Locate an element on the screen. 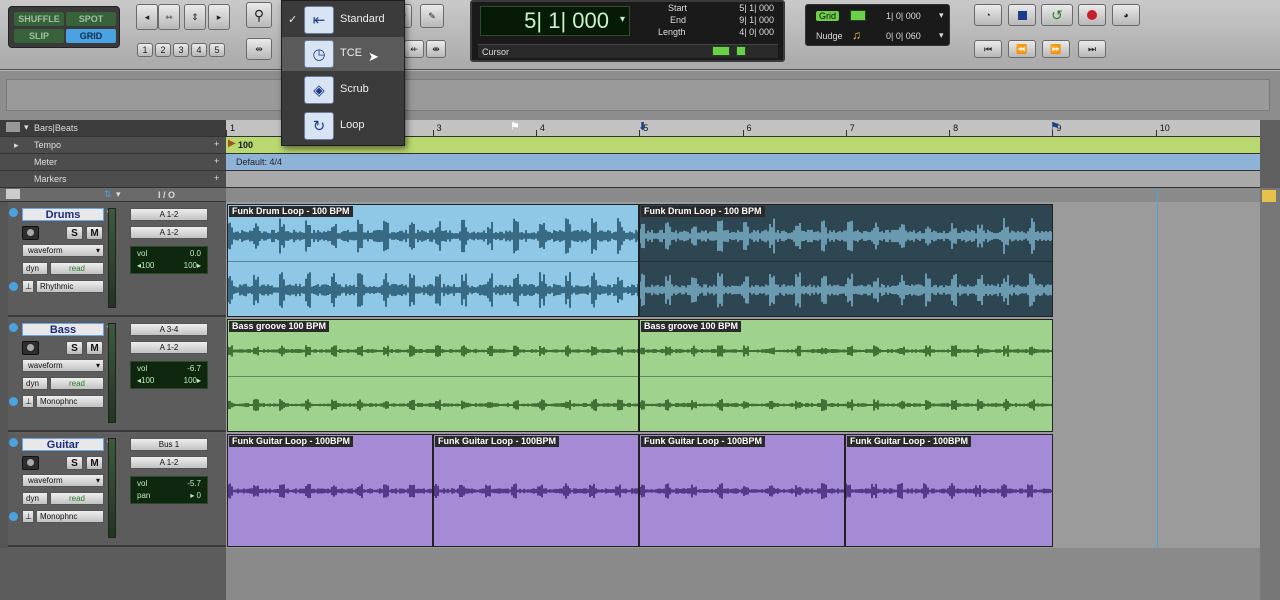 The height and width of the screenshot is (600, 1280). markers-ruler-header: Markers + is located at coordinates (113, 179).